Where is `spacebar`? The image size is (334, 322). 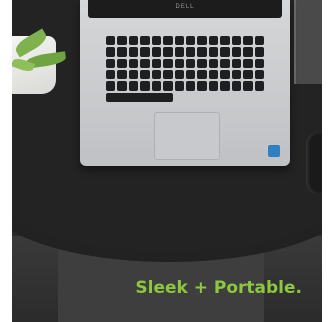
spacebar is located at coordinates (139, 97).